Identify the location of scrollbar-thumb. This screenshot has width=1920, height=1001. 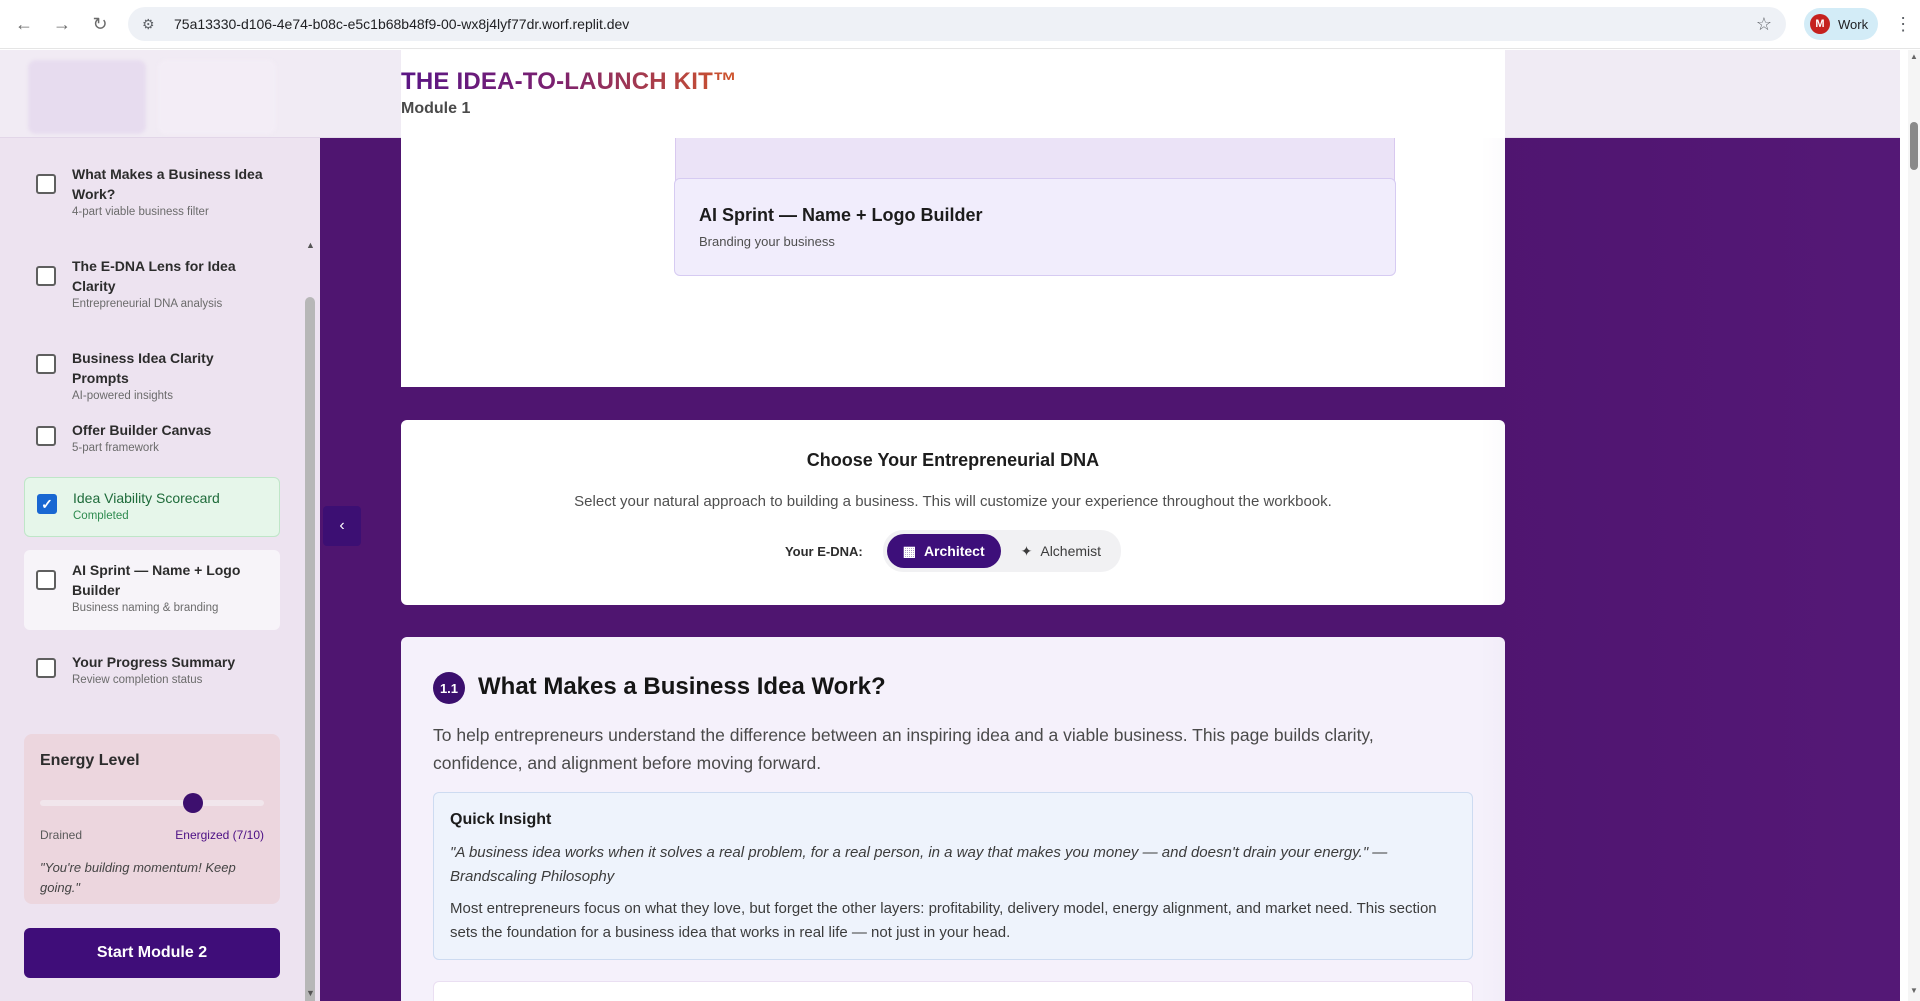
(1914, 146).